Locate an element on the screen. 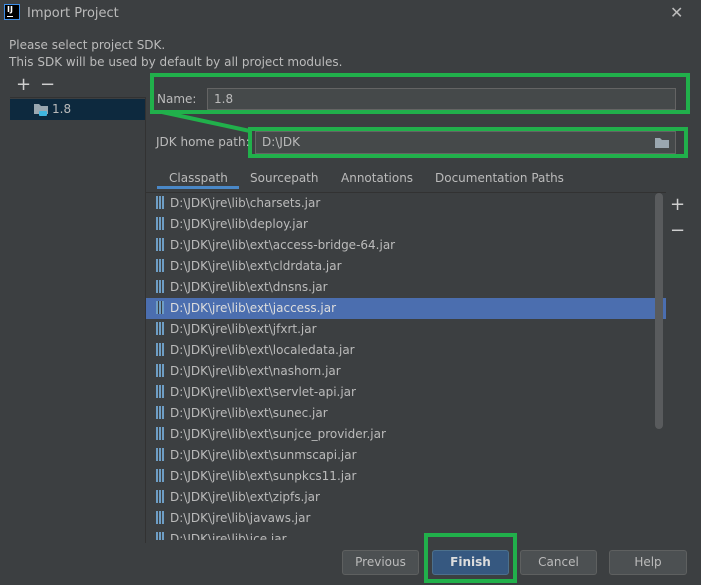  classpath-item-label: D:\JDK\jre\lib\ext\sunjce_provider.jar is located at coordinates (278, 434).